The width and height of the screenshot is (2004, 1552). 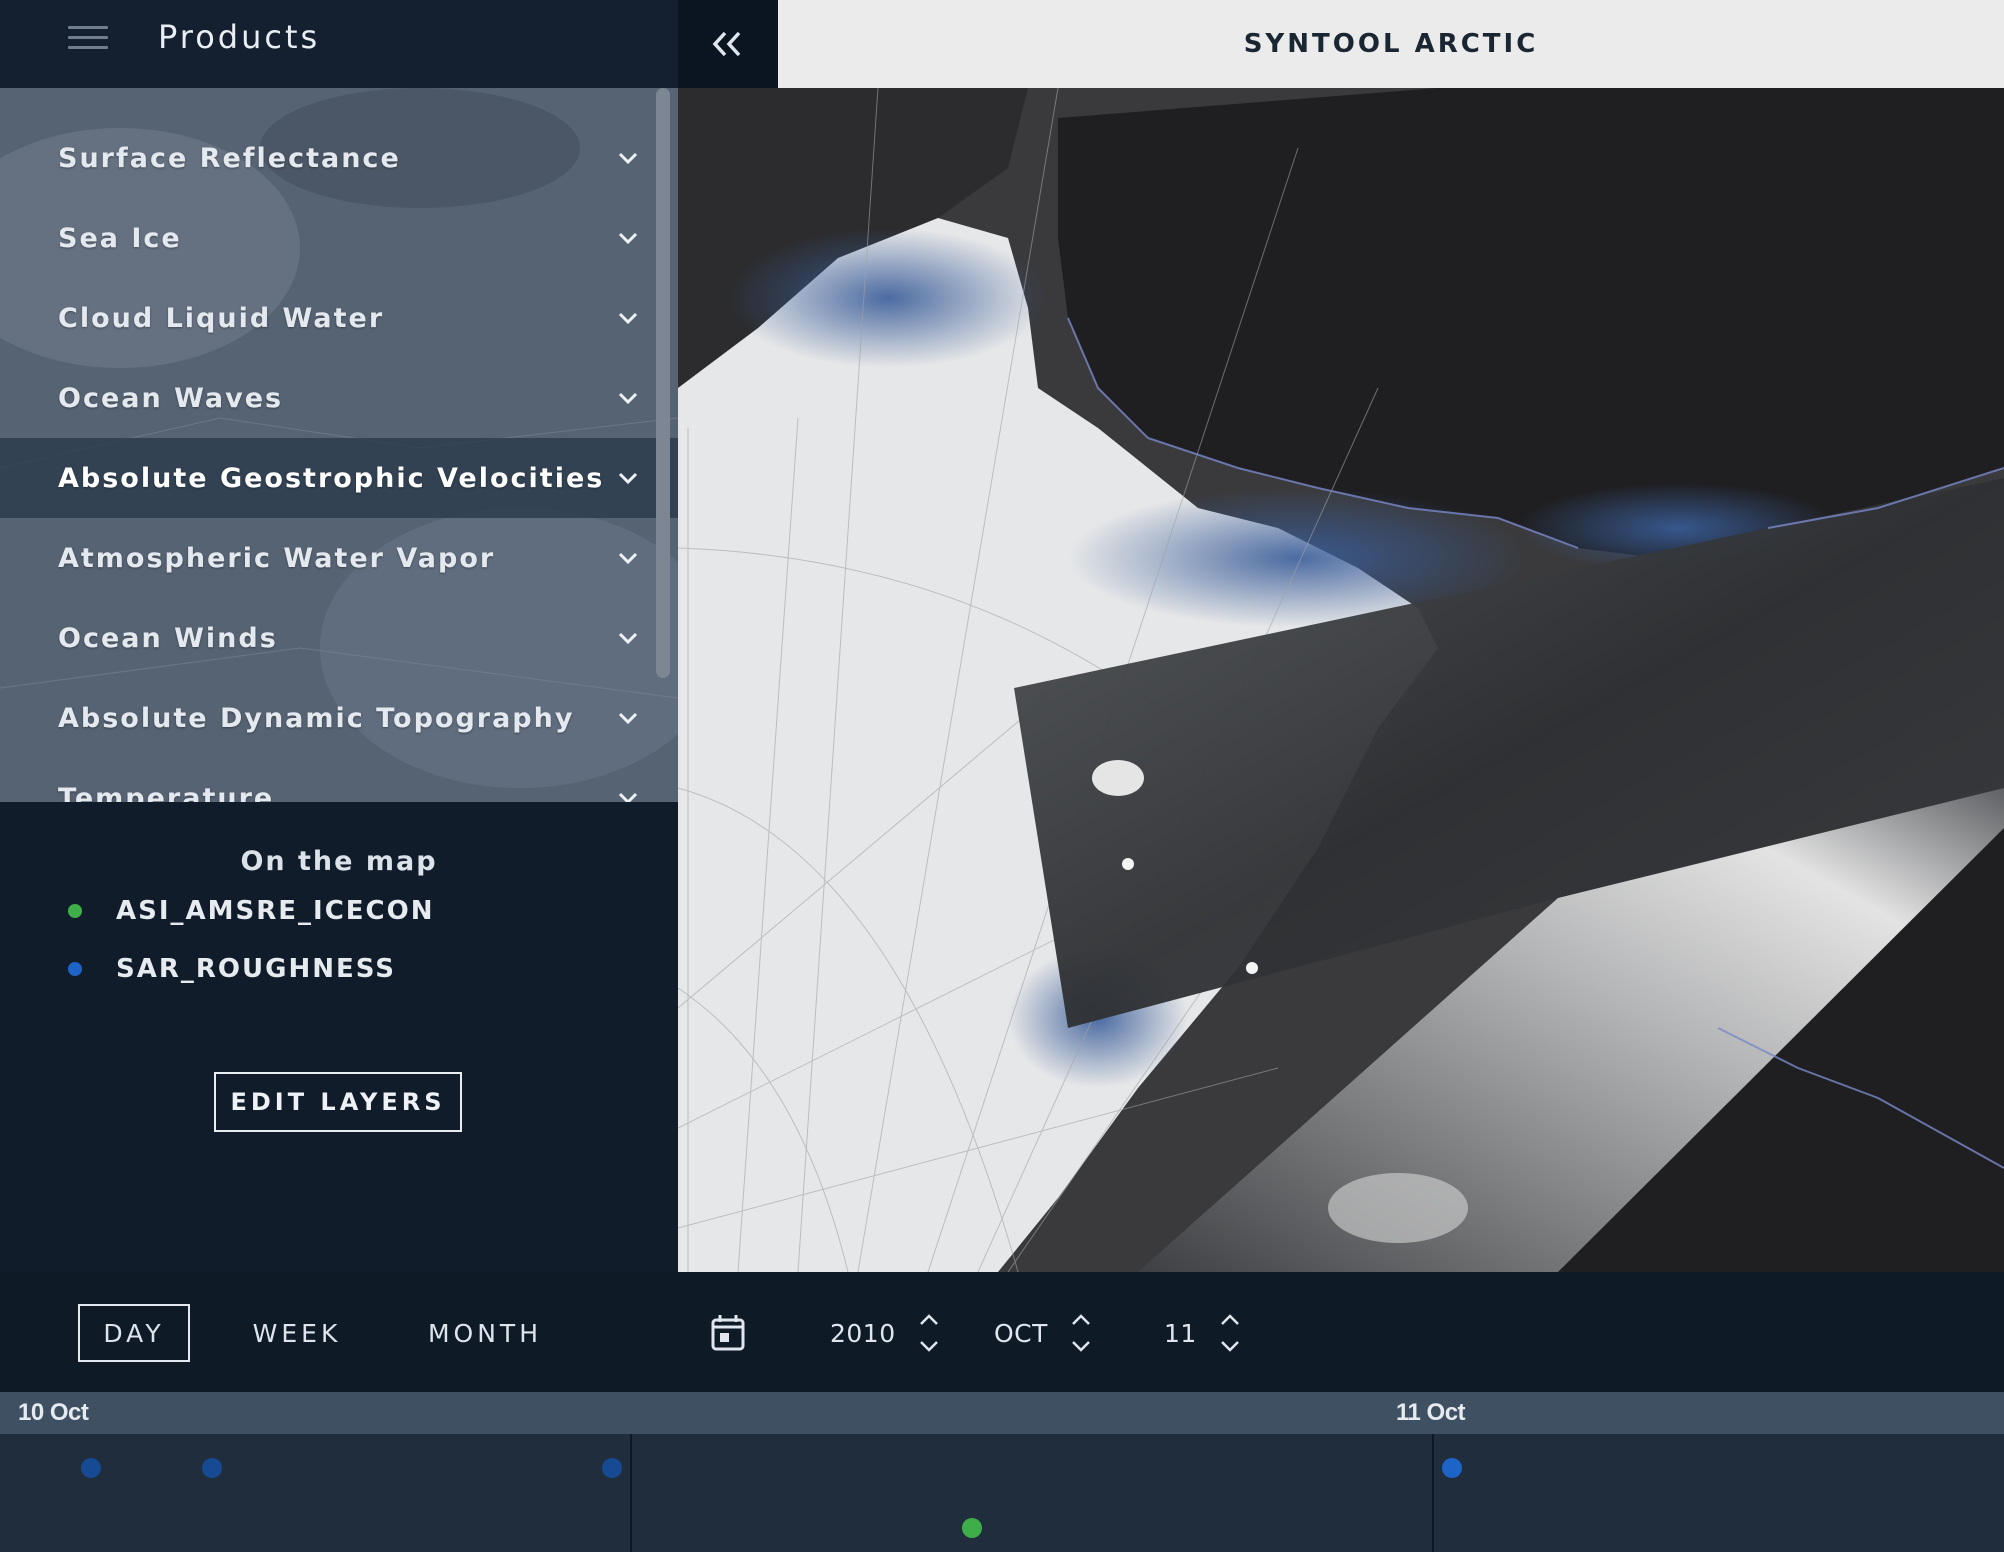 I want to click on day-value: 11, so click(x=1180, y=1333).